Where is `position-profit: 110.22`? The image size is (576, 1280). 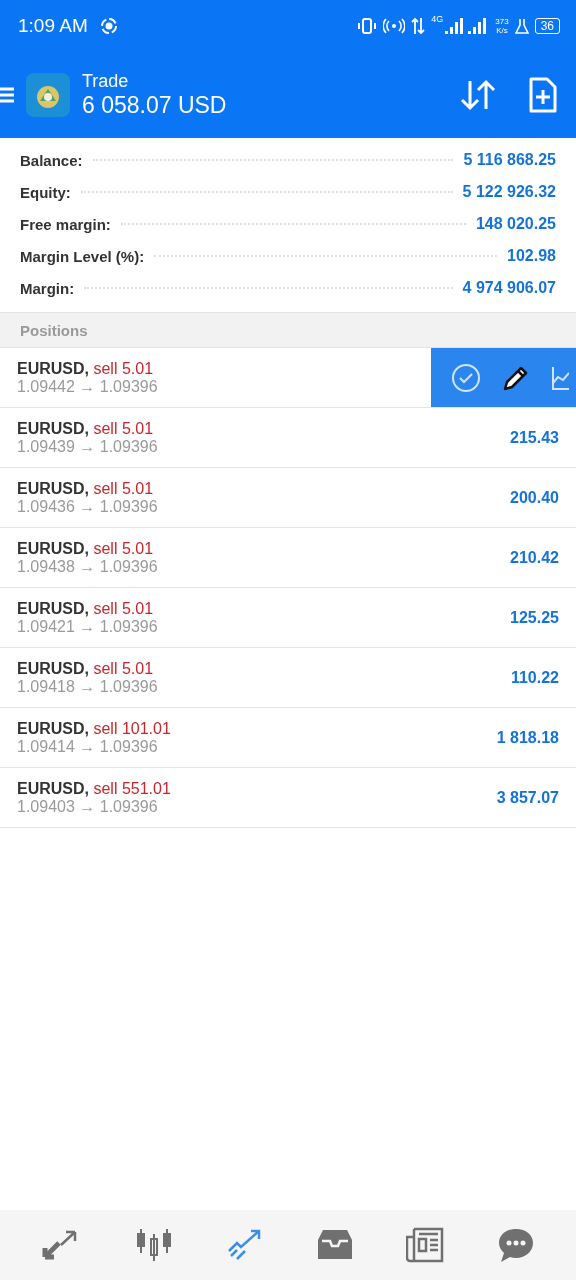 position-profit: 110.22 is located at coordinates (534, 677).